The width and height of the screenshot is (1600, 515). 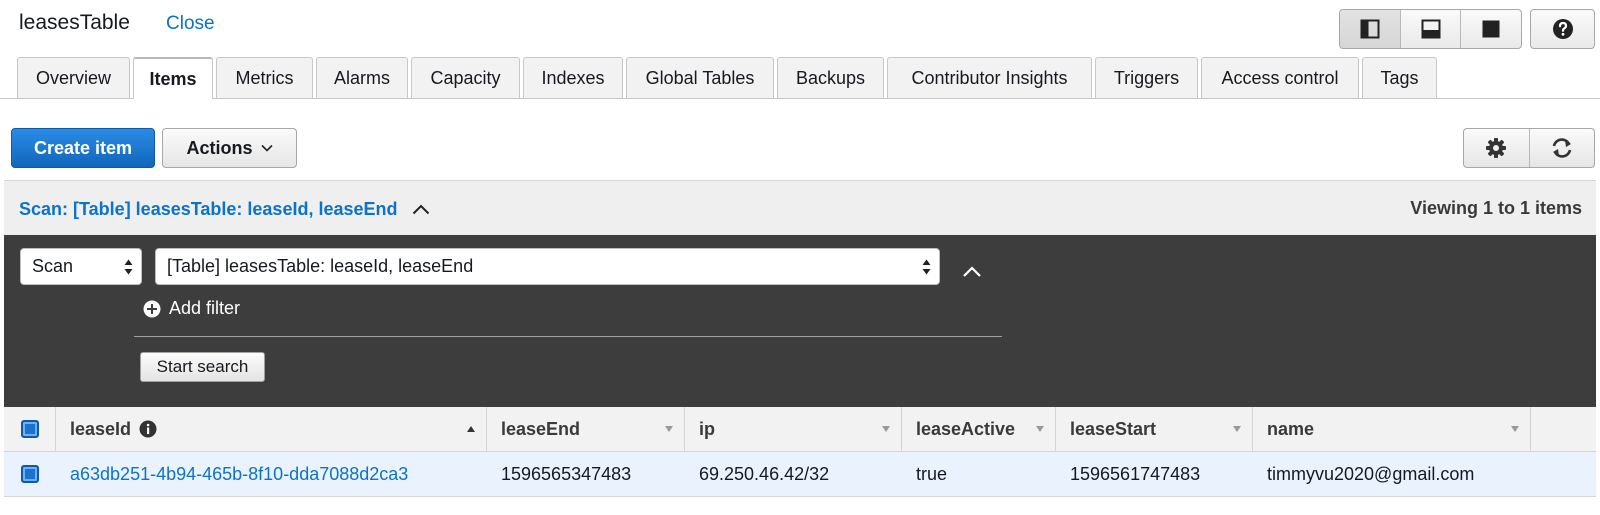 I want to click on row-select-cell, so click(x=30, y=474).